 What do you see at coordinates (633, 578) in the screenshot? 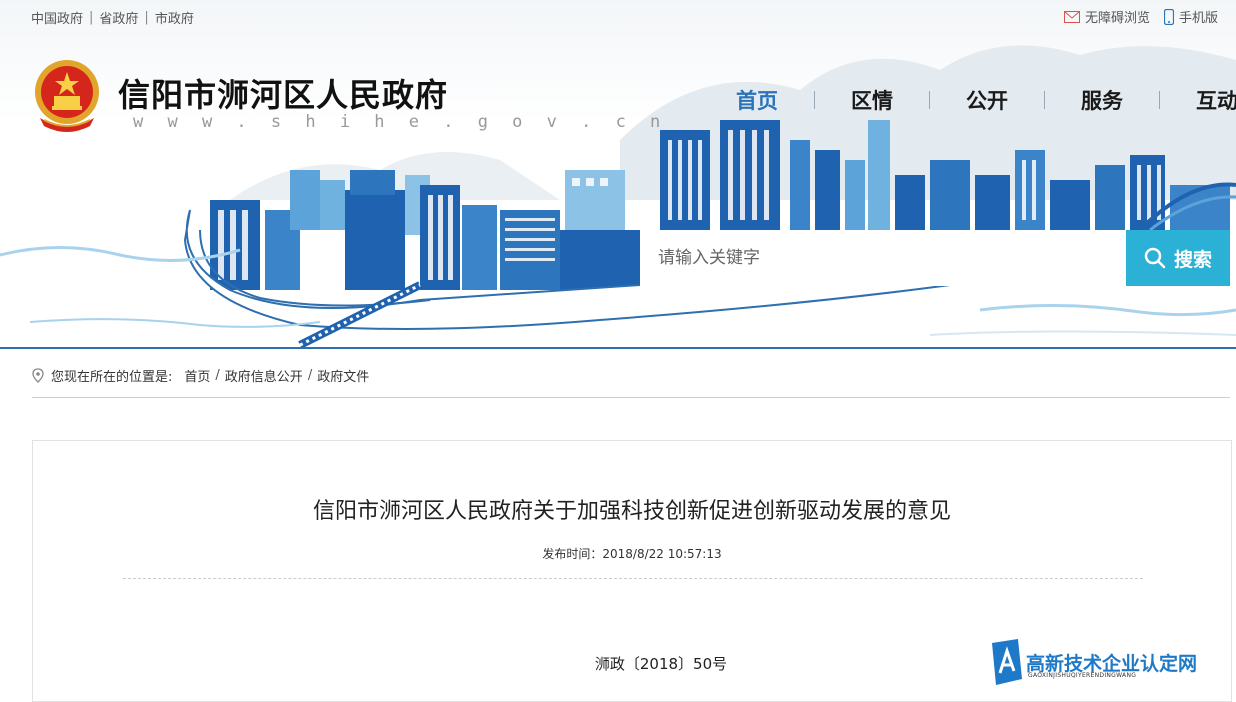
I see `article-divider` at bounding box center [633, 578].